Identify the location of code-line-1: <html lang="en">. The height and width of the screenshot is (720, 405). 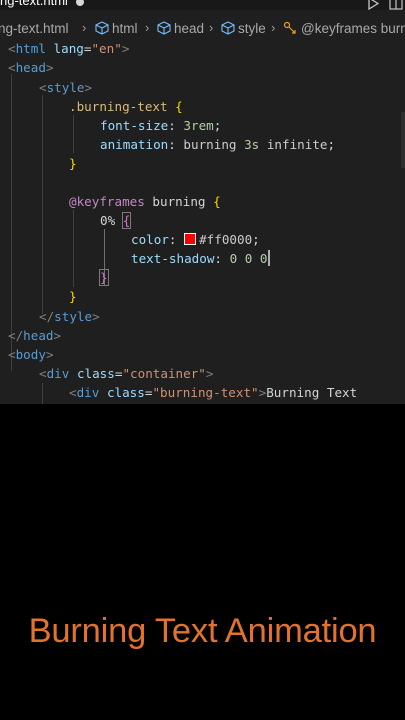
(69, 48).